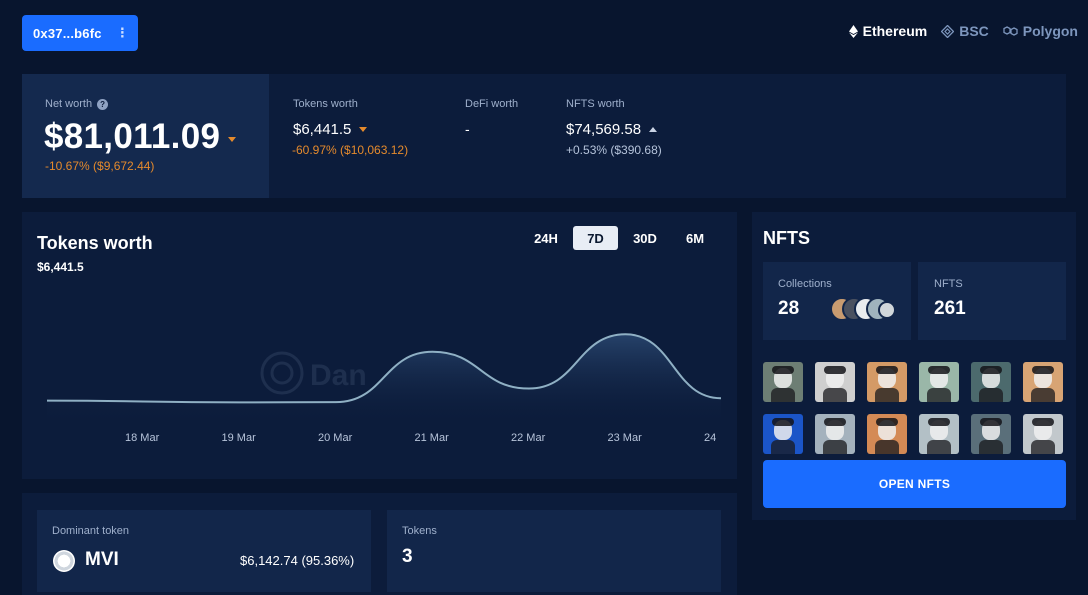 Image resolution: width=1088 pixels, height=595 pixels. What do you see at coordinates (102, 559) in the screenshot?
I see `dominant-token-symbol: MVI` at bounding box center [102, 559].